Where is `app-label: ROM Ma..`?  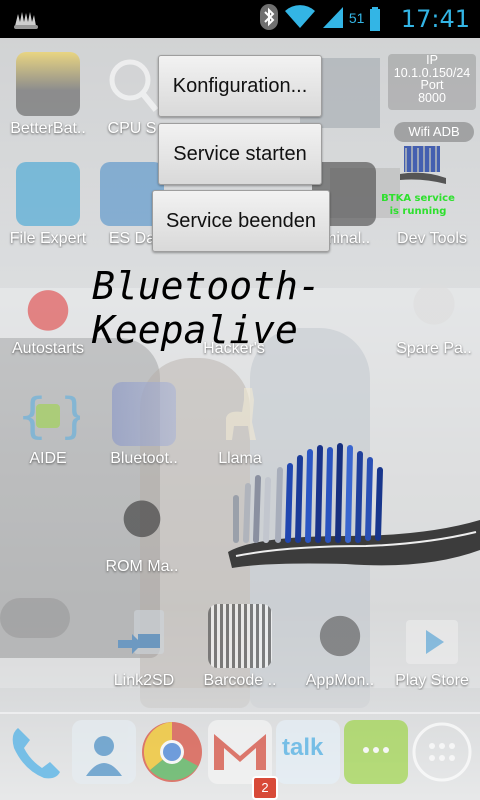
app-label: ROM Ma.. is located at coordinates (142, 566).